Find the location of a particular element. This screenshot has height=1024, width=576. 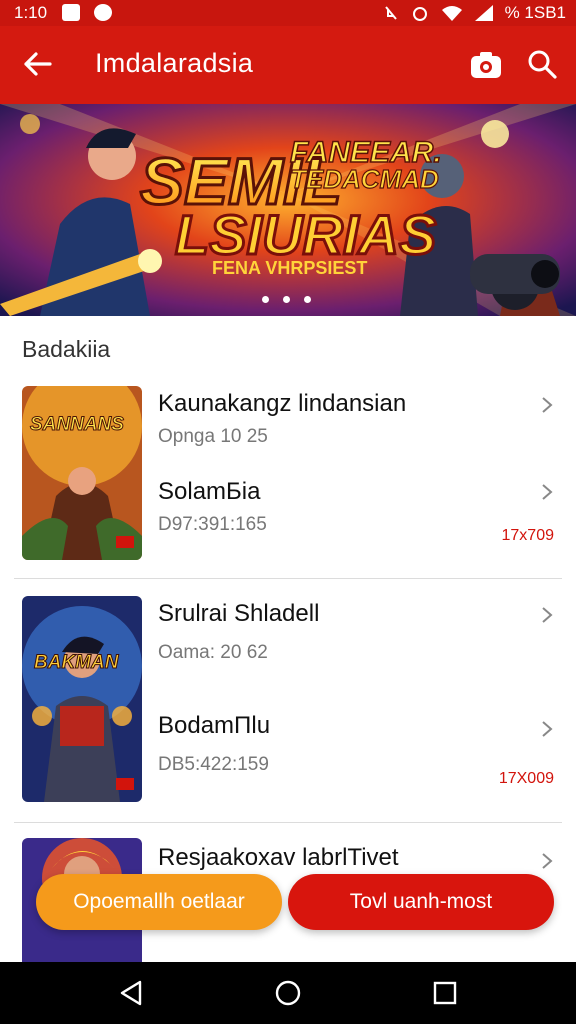

status-right-text: % 1SB1 is located at coordinates (535, 12).